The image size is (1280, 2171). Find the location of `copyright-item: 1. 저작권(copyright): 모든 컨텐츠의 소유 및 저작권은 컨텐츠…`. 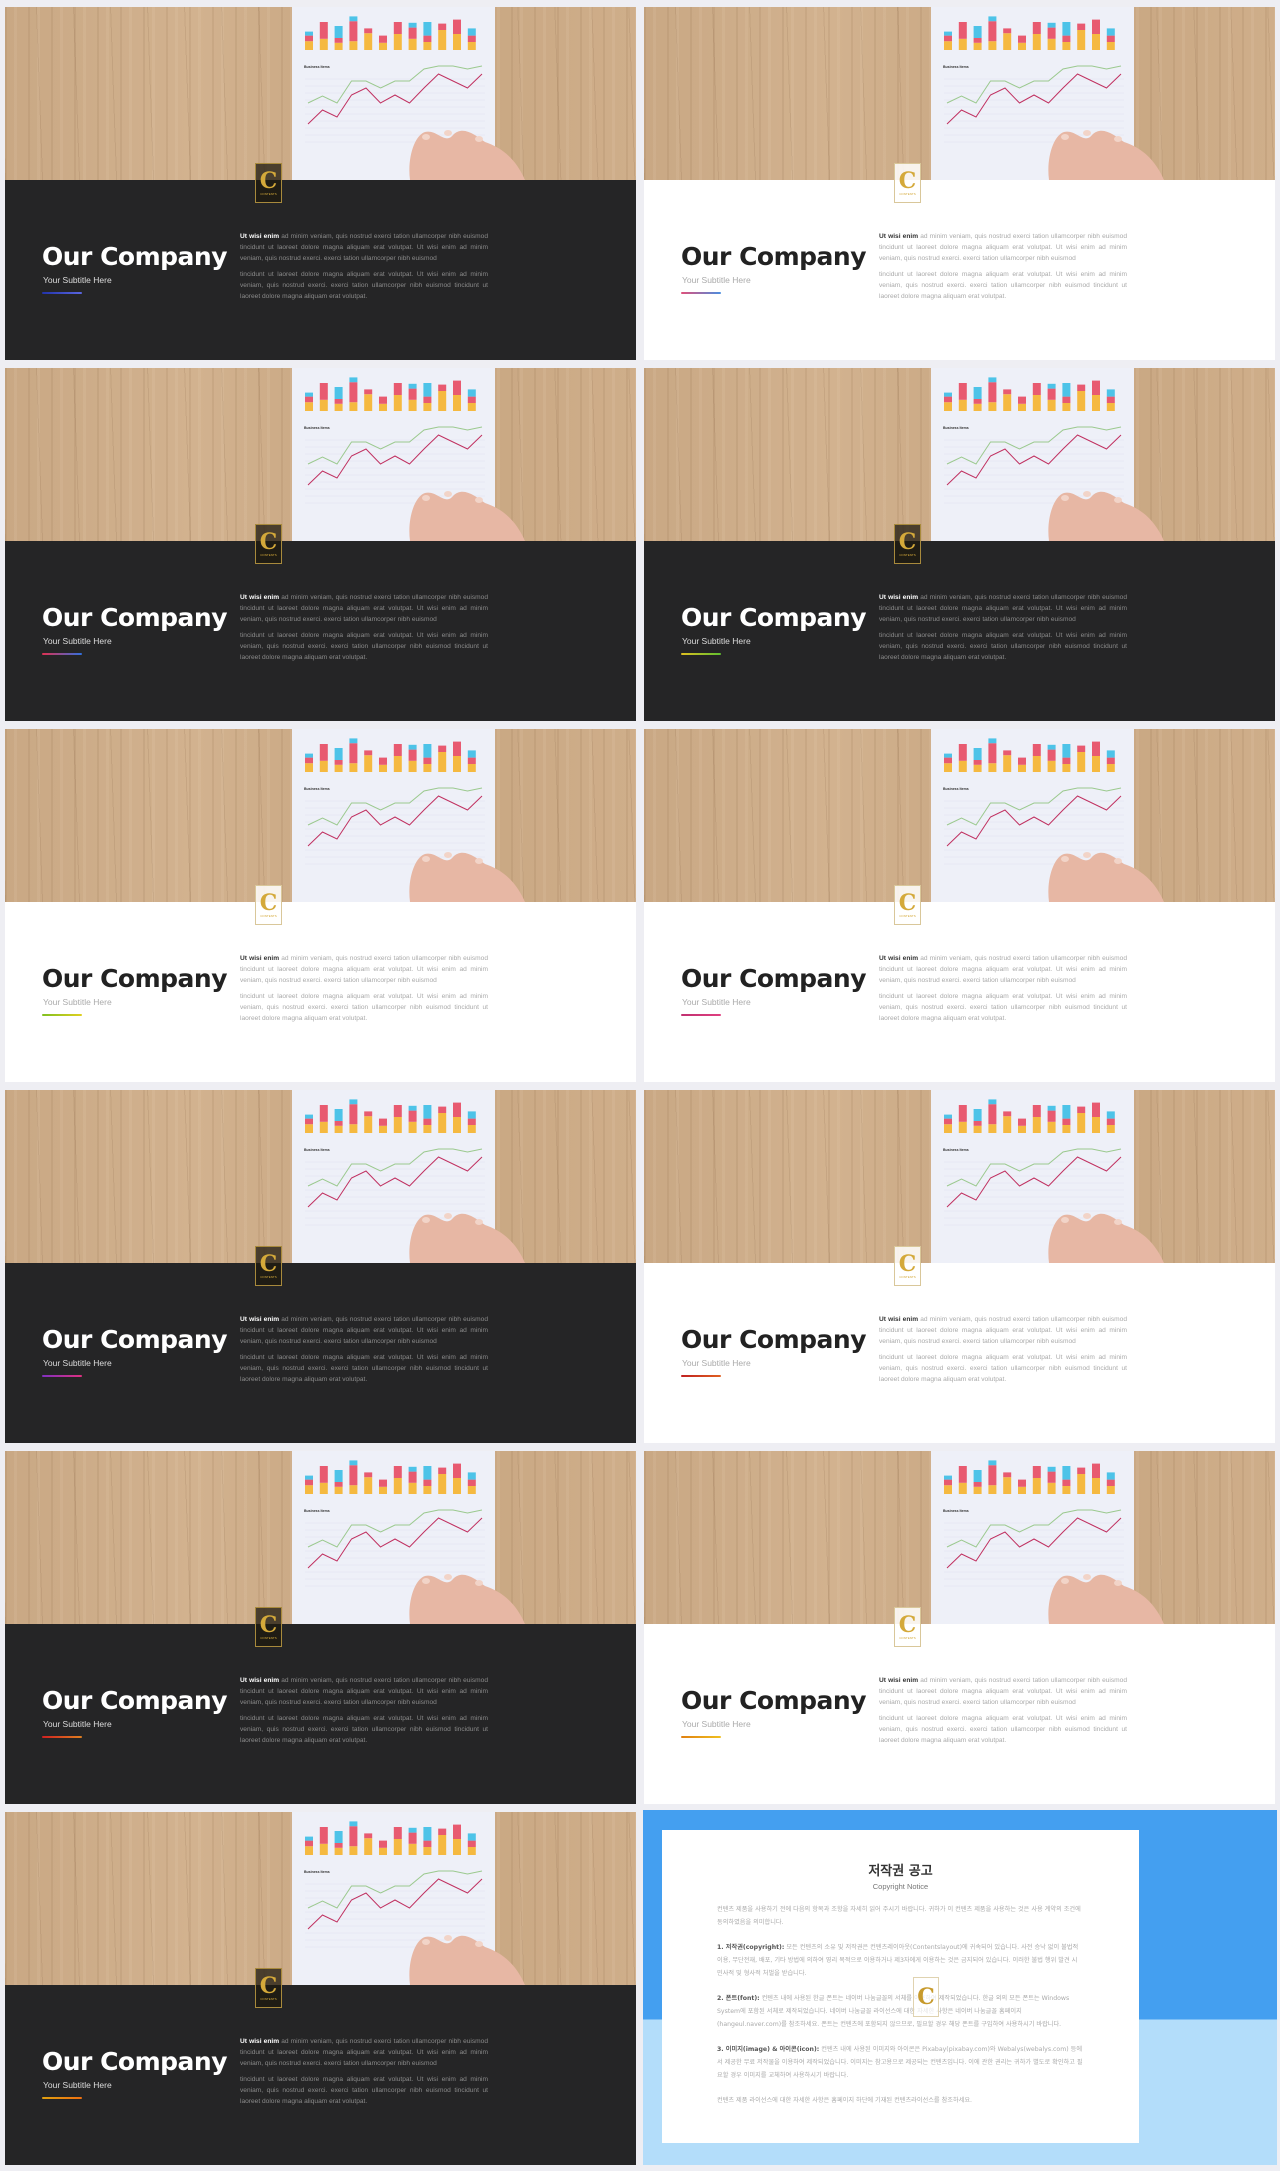

copyright-item: 1. 저작권(copyright): 모든 컨텐츠의 소유 및 저작권은 컨텐츠… is located at coordinates (900, 1960).